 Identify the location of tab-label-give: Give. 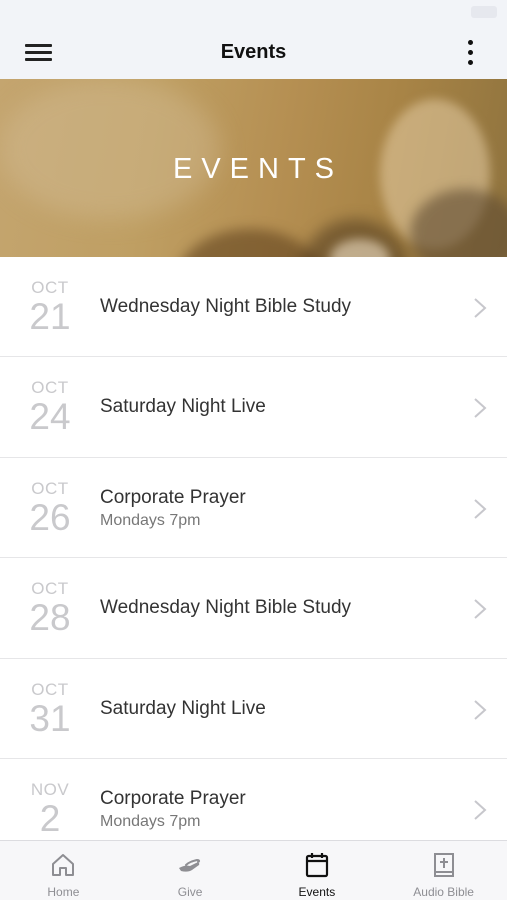
(190, 892).